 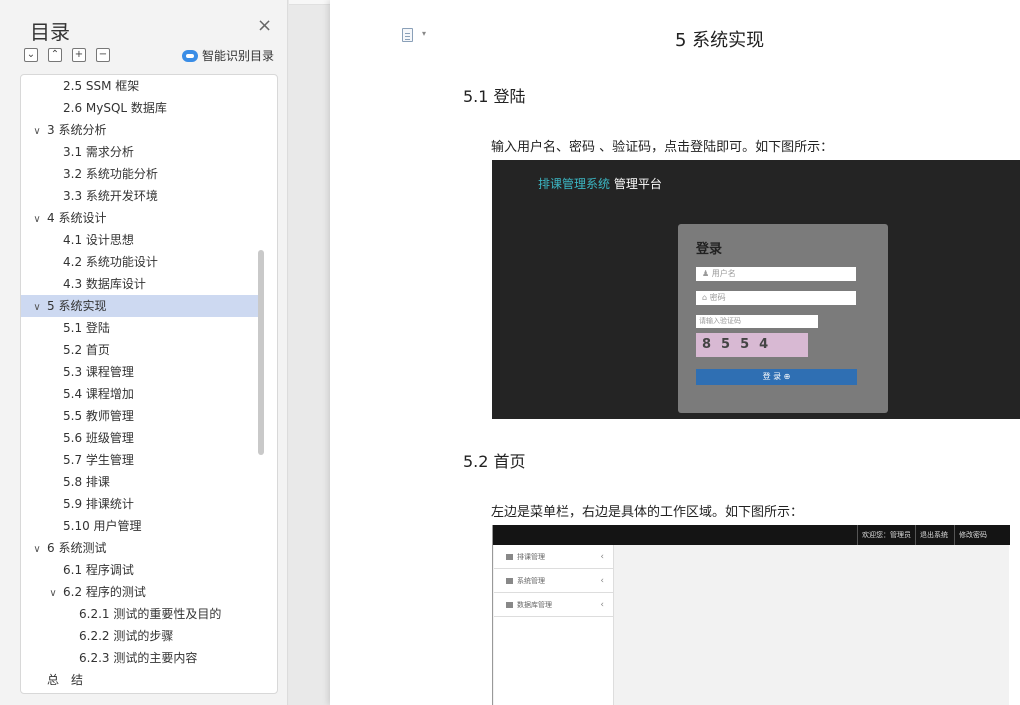 What do you see at coordinates (140, 460) in the screenshot?
I see `toc-item: 5.7 学生管理` at bounding box center [140, 460].